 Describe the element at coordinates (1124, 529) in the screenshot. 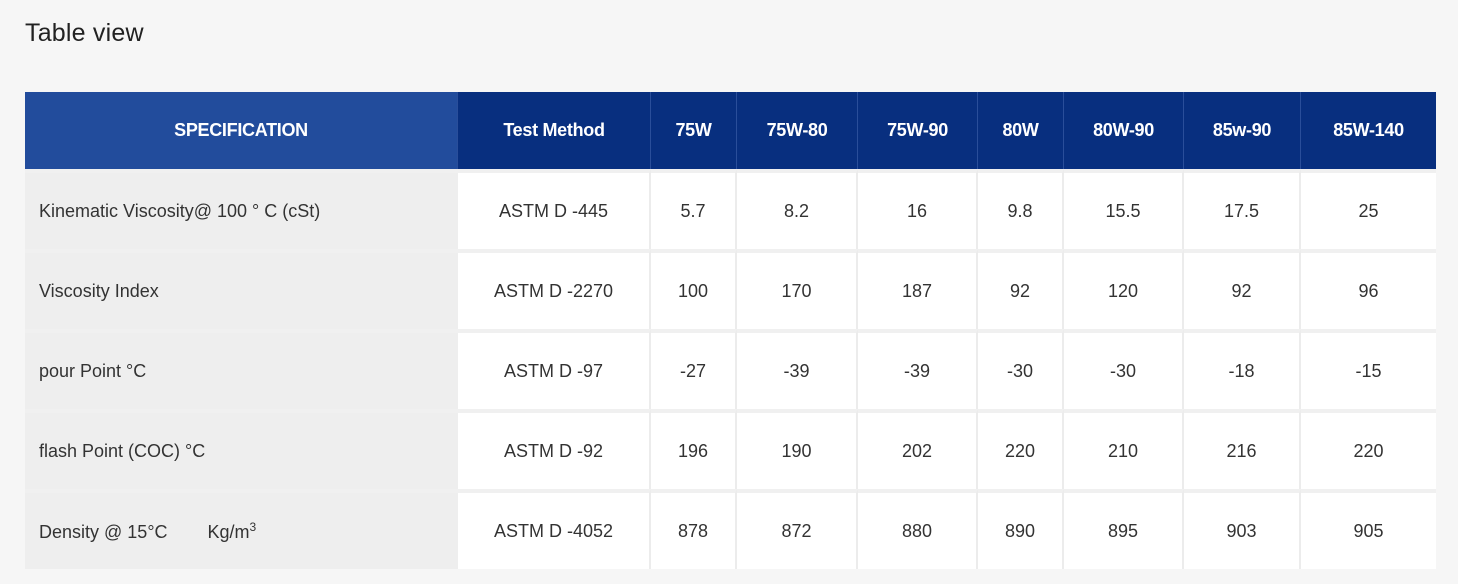

I see `value-cell: 895` at that location.